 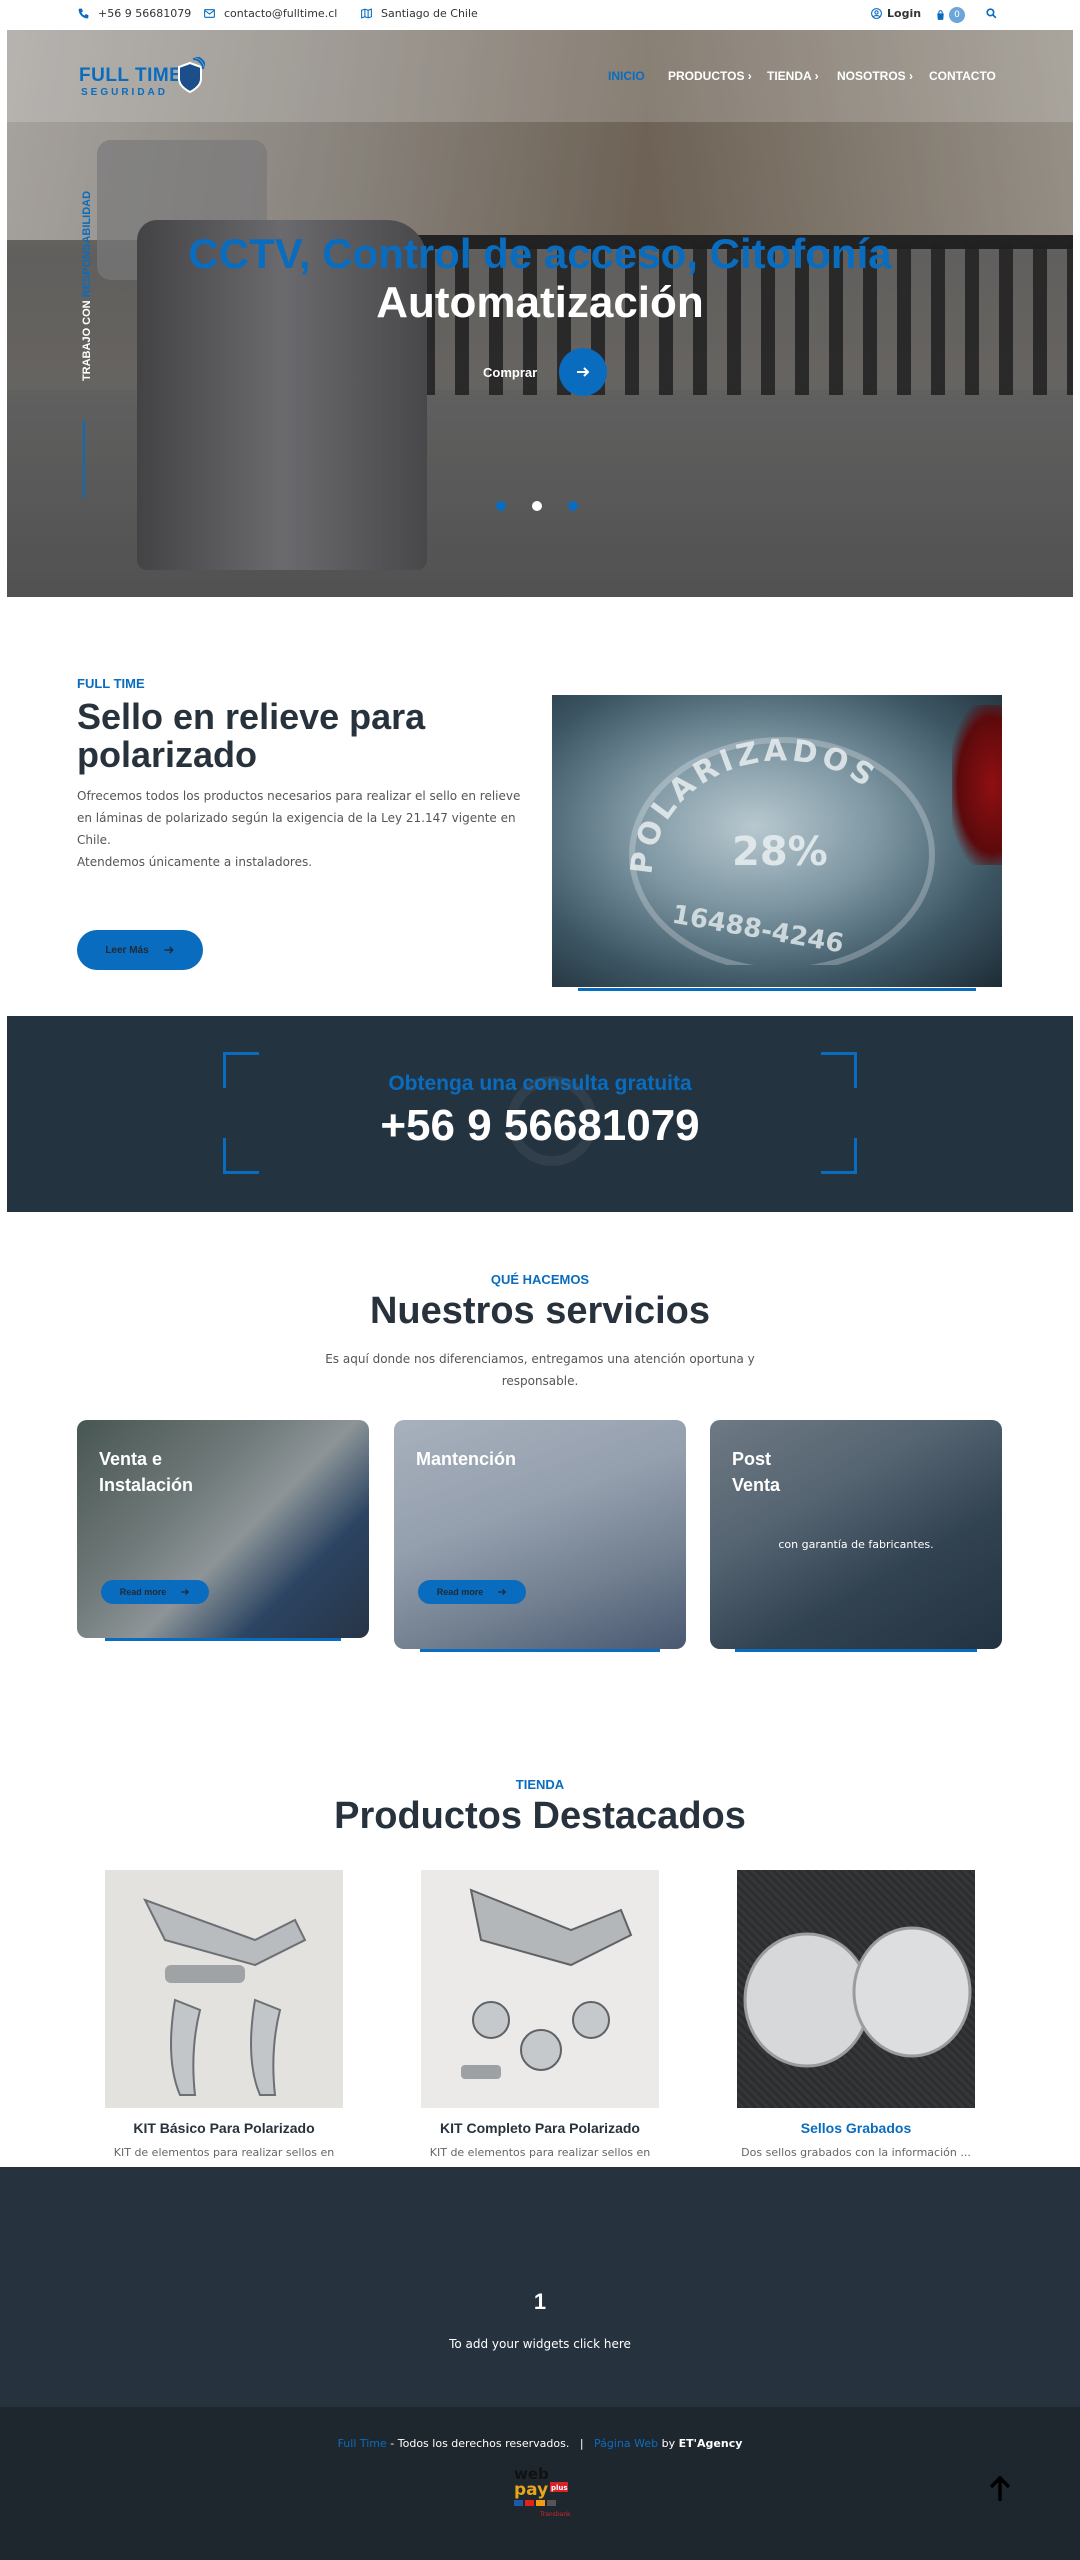 I want to click on about-paragraph-2: Atendemos únicamente a instaladores., so click(x=195, y=862).